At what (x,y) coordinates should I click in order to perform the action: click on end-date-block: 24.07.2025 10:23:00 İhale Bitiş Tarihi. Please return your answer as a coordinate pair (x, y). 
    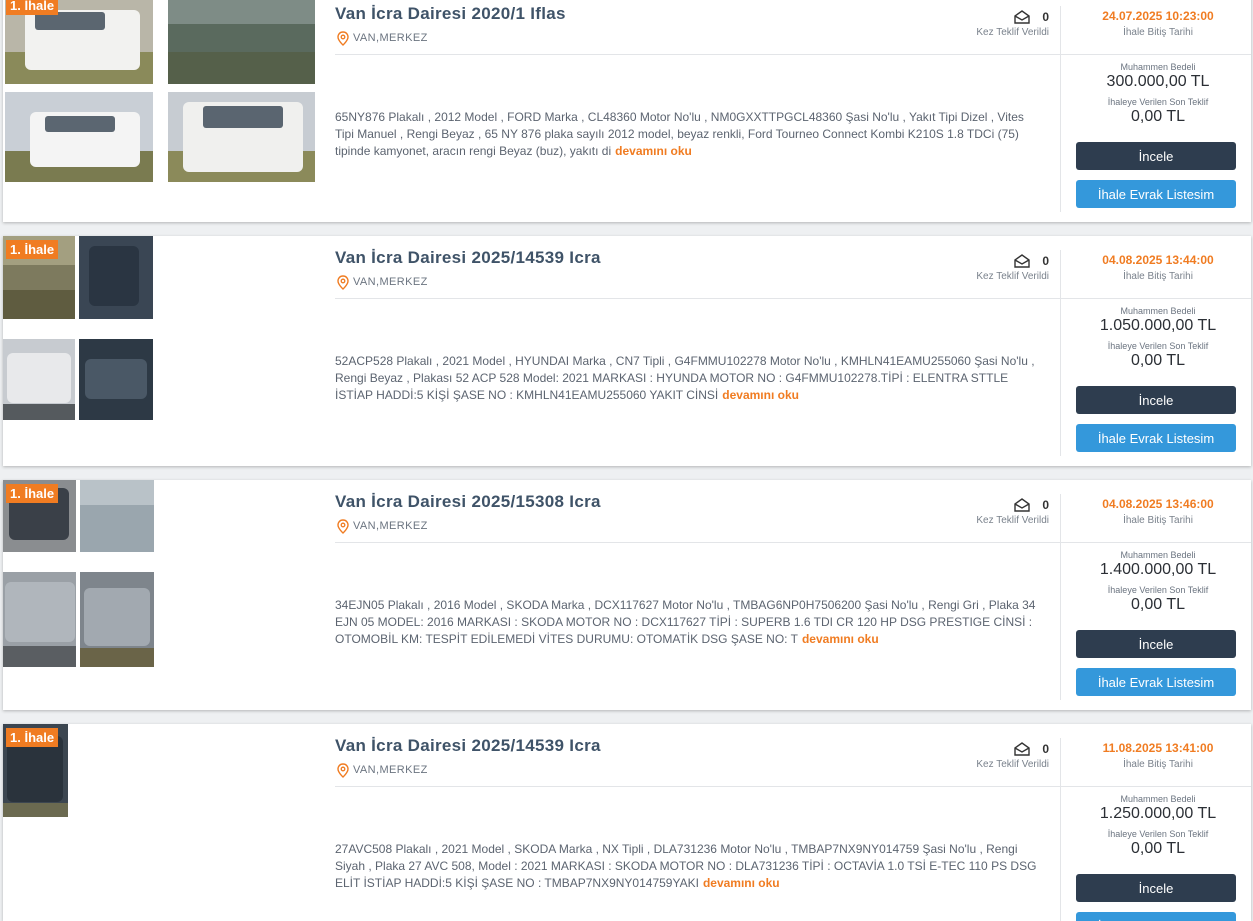
    Looking at the image, I should click on (1157, 23).